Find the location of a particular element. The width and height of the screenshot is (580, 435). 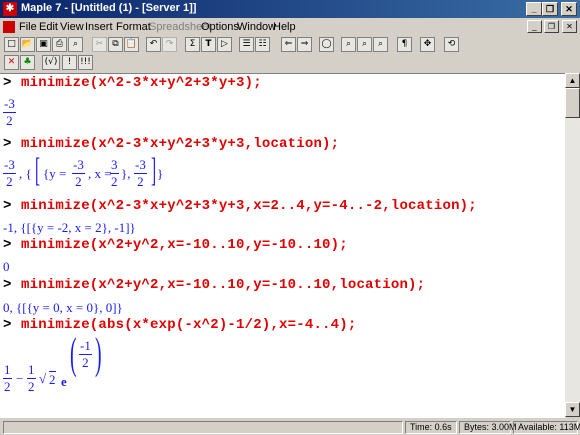

collapse-section-icon: ☰ is located at coordinates (246, 44).